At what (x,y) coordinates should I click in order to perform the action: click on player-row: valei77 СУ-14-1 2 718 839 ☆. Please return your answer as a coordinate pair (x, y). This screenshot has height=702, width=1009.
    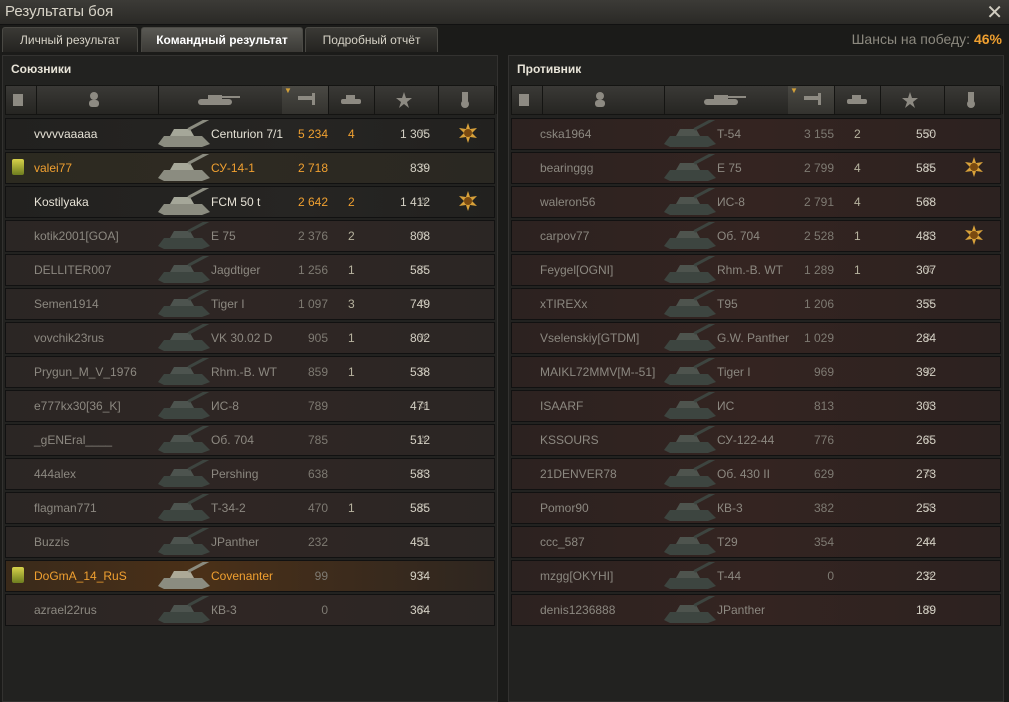
    Looking at the image, I should click on (250, 168).